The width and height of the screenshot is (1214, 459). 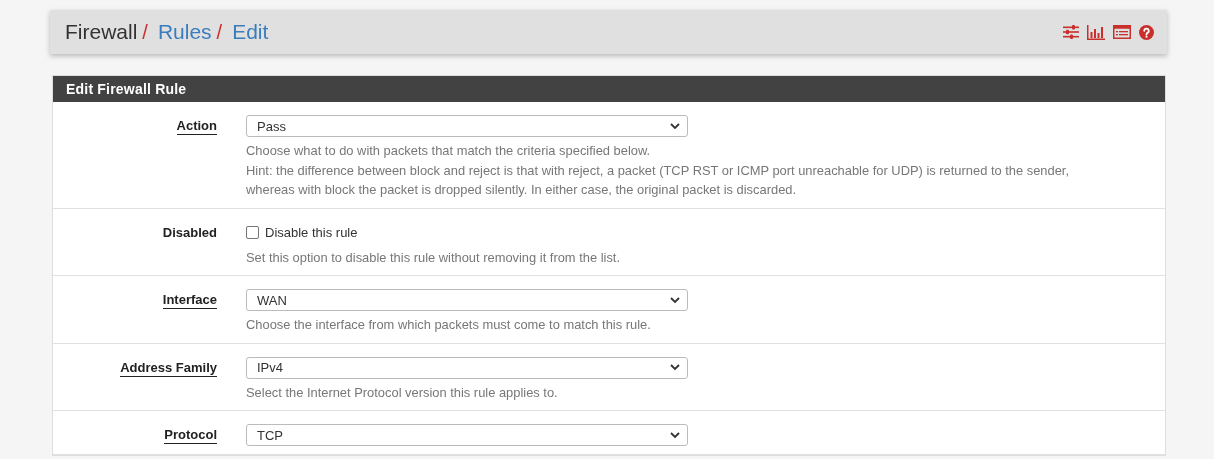 What do you see at coordinates (189, 233) in the screenshot?
I see `field-label: Disabled` at bounding box center [189, 233].